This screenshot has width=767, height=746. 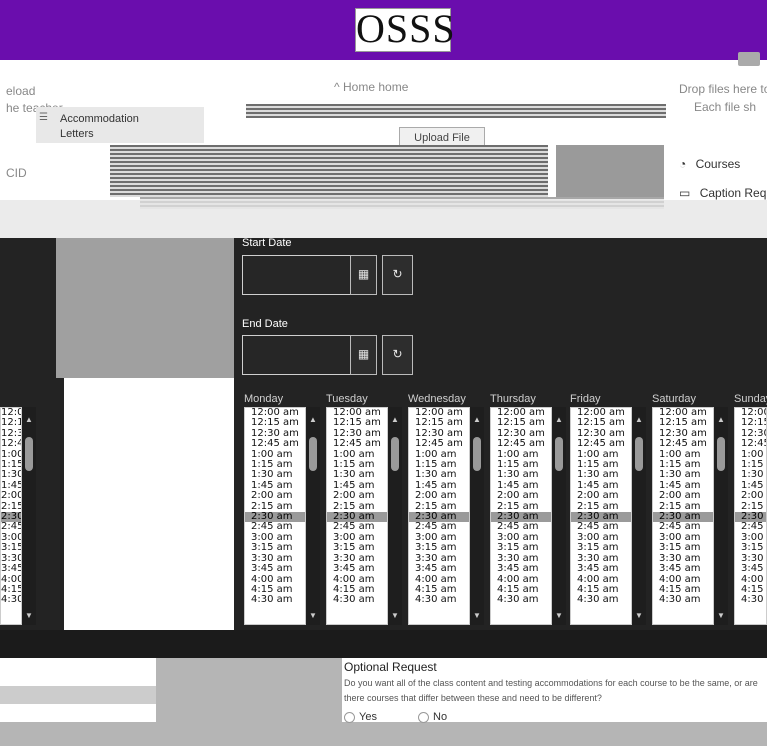 I want to click on day-header-thursday: Thursday, so click(x=513, y=399).